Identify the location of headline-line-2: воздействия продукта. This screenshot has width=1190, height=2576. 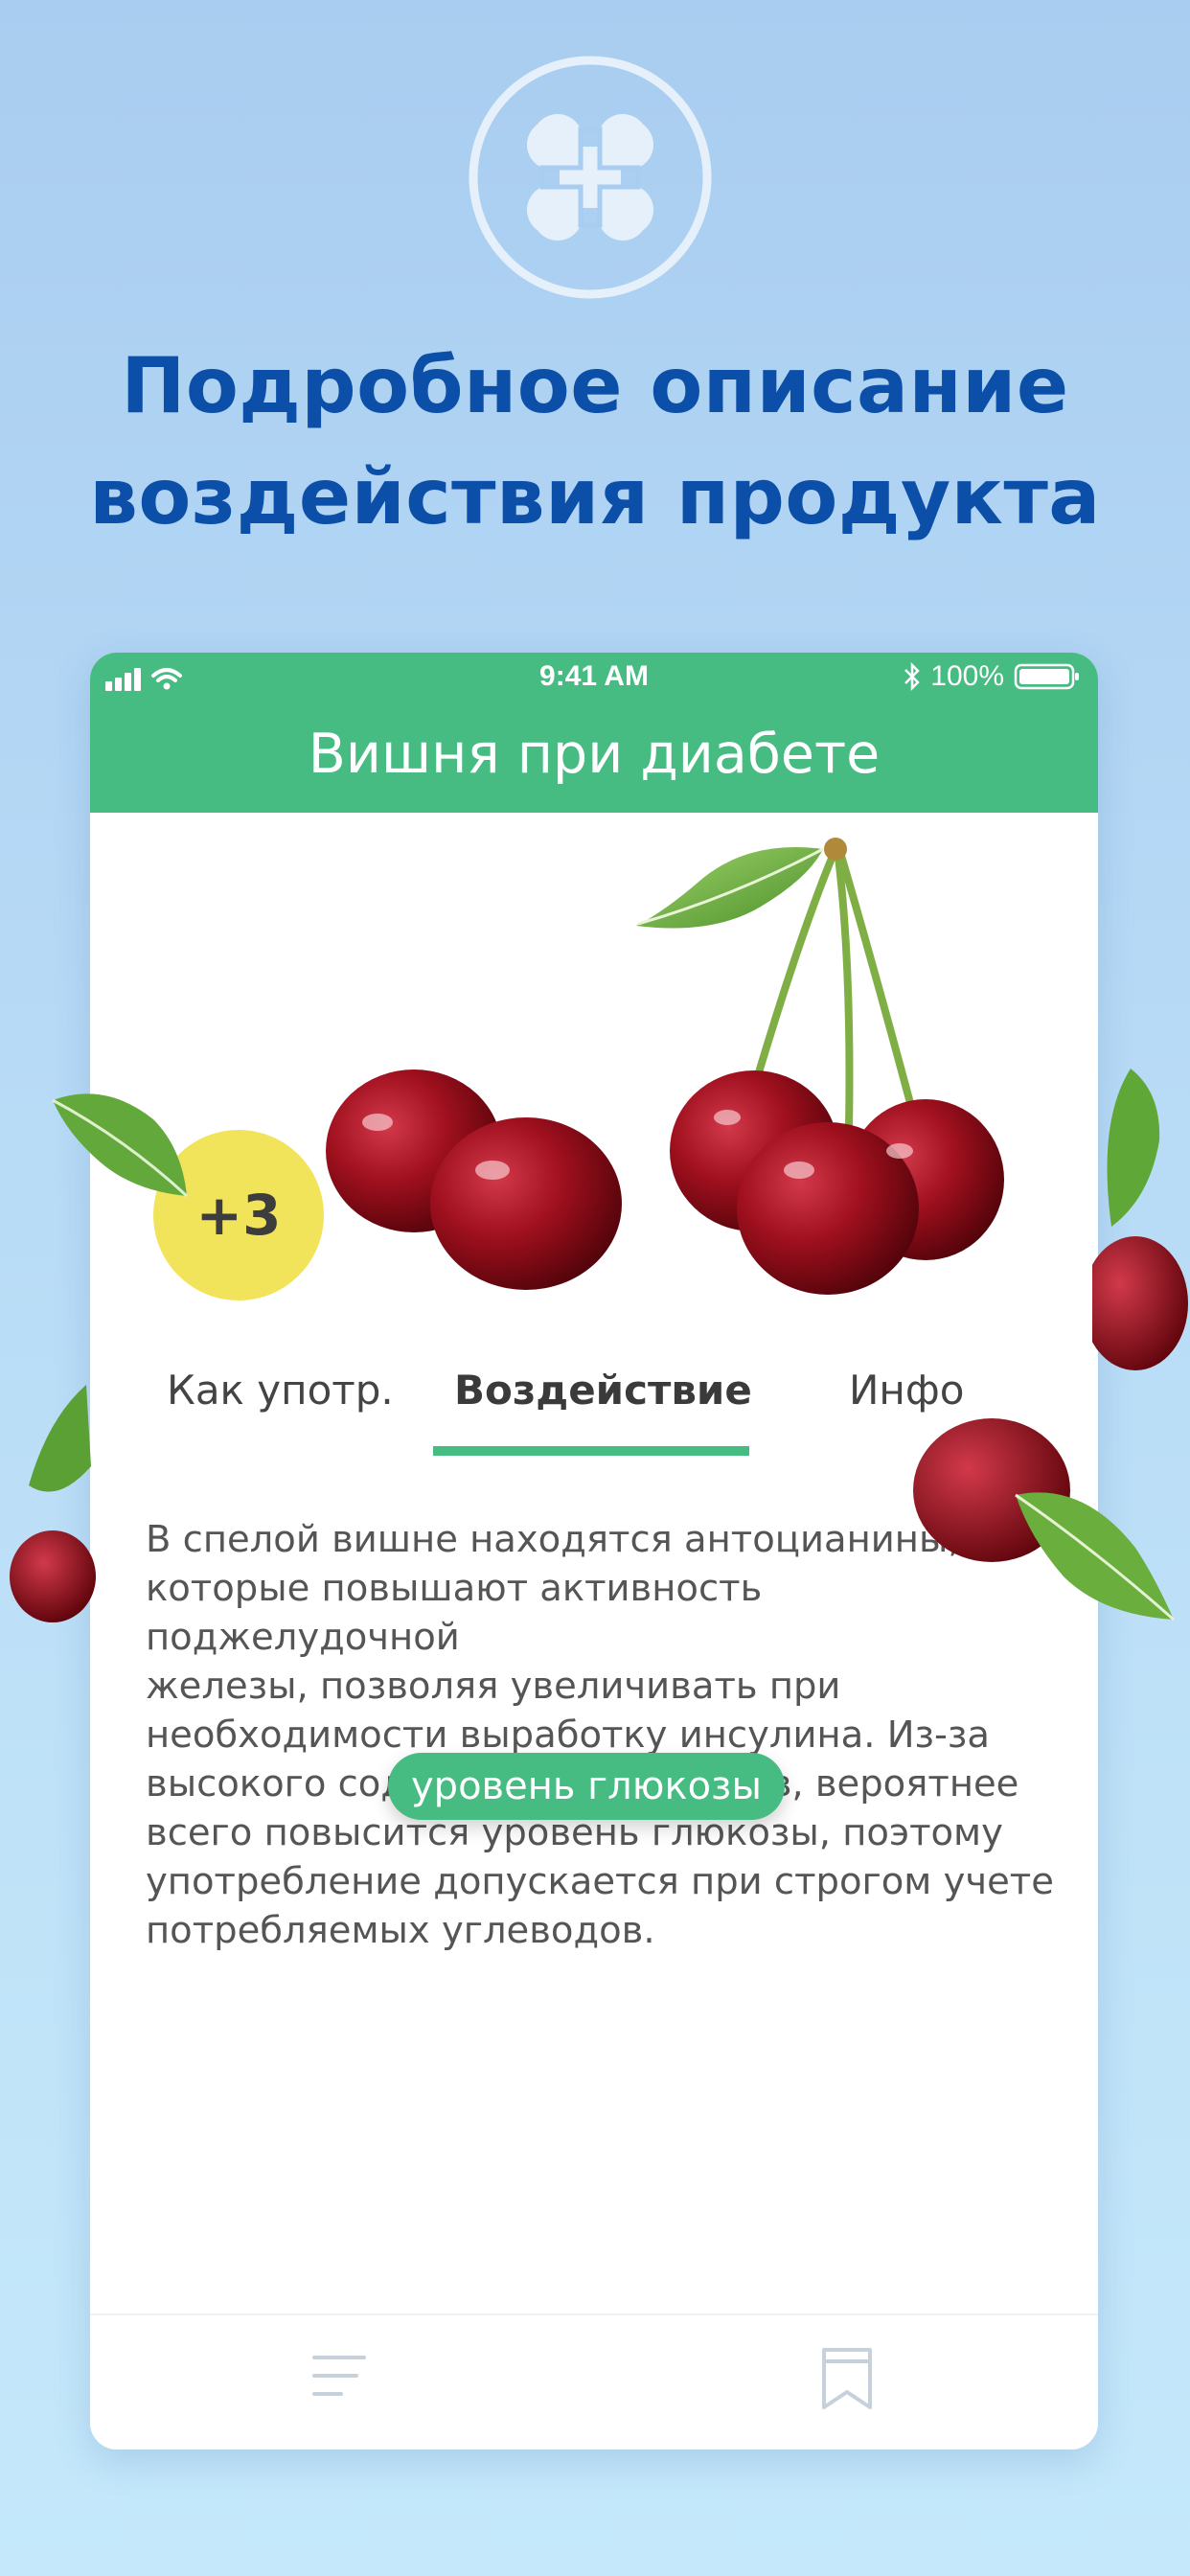
(595, 496).